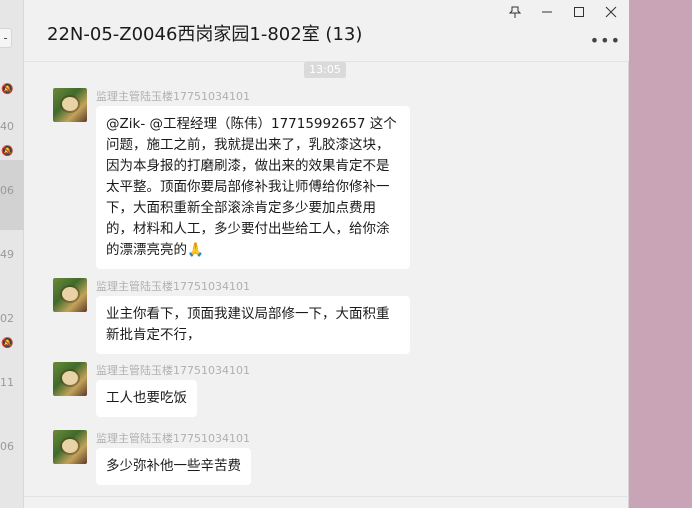  What do you see at coordinates (326, 496) in the screenshot?
I see `input-area-divider` at bounding box center [326, 496].